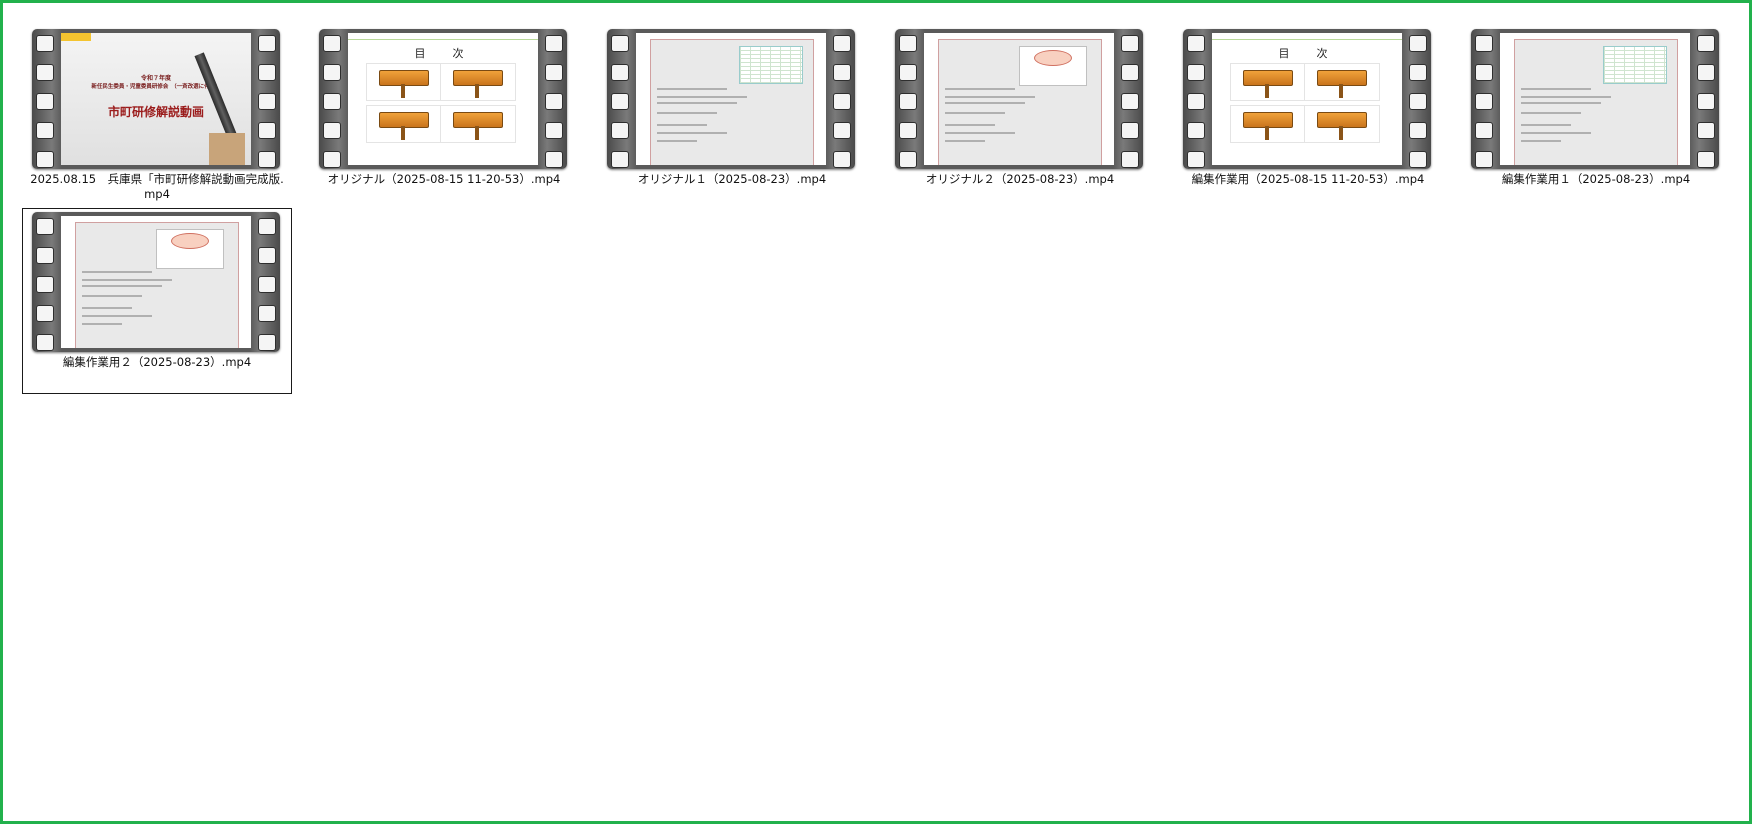 This screenshot has height=824, width=1752. What do you see at coordinates (1308, 179) in the screenshot?
I see `file-name: 編集作業用（2025-08-15 11-20-53）.mp4` at bounding box center [1308, 179].